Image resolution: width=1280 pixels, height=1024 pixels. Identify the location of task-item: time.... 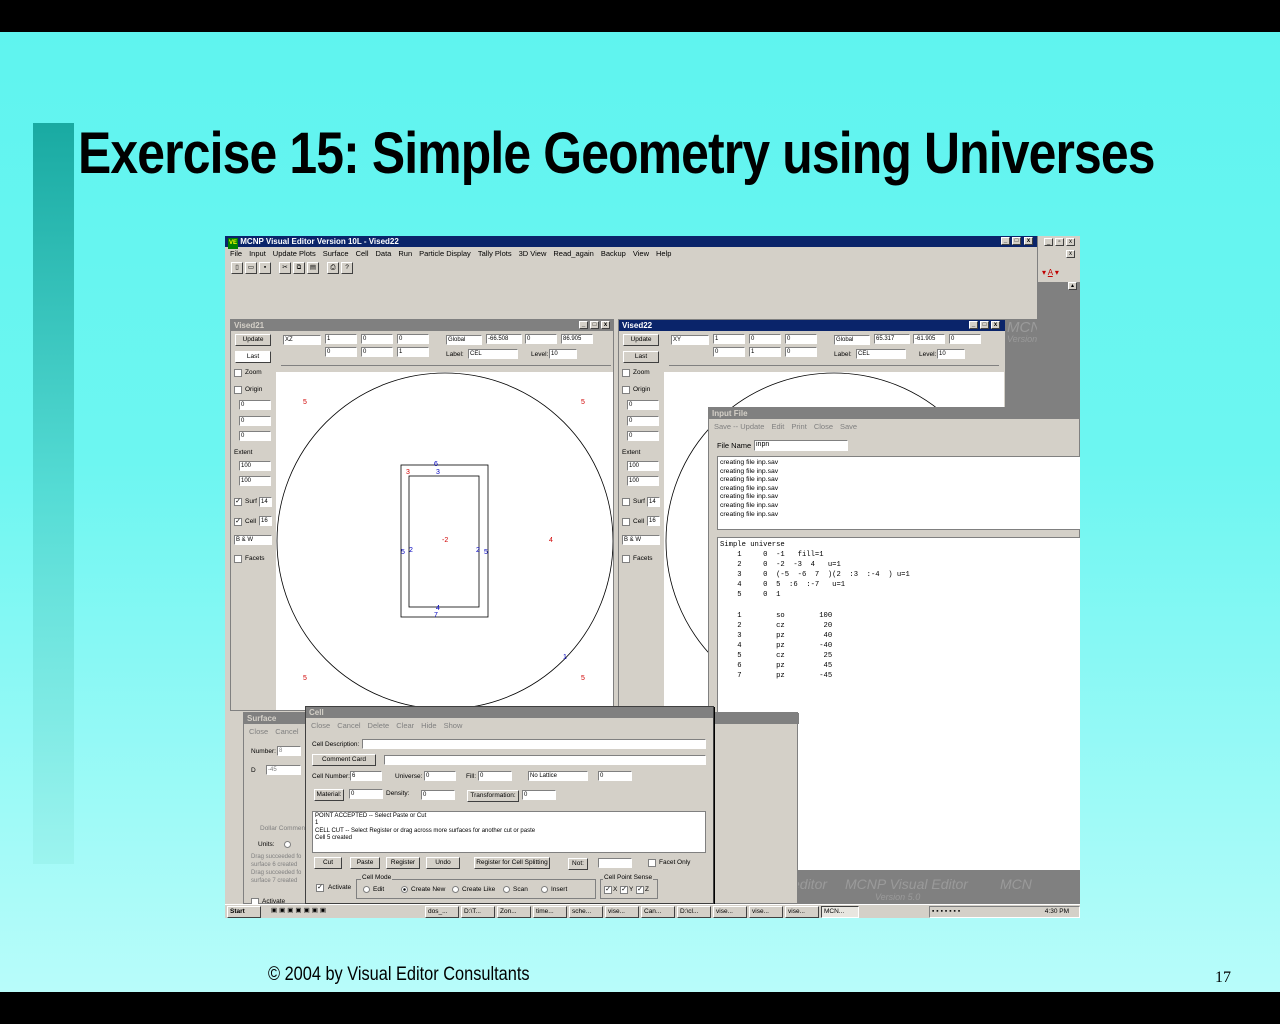
(550, 912).